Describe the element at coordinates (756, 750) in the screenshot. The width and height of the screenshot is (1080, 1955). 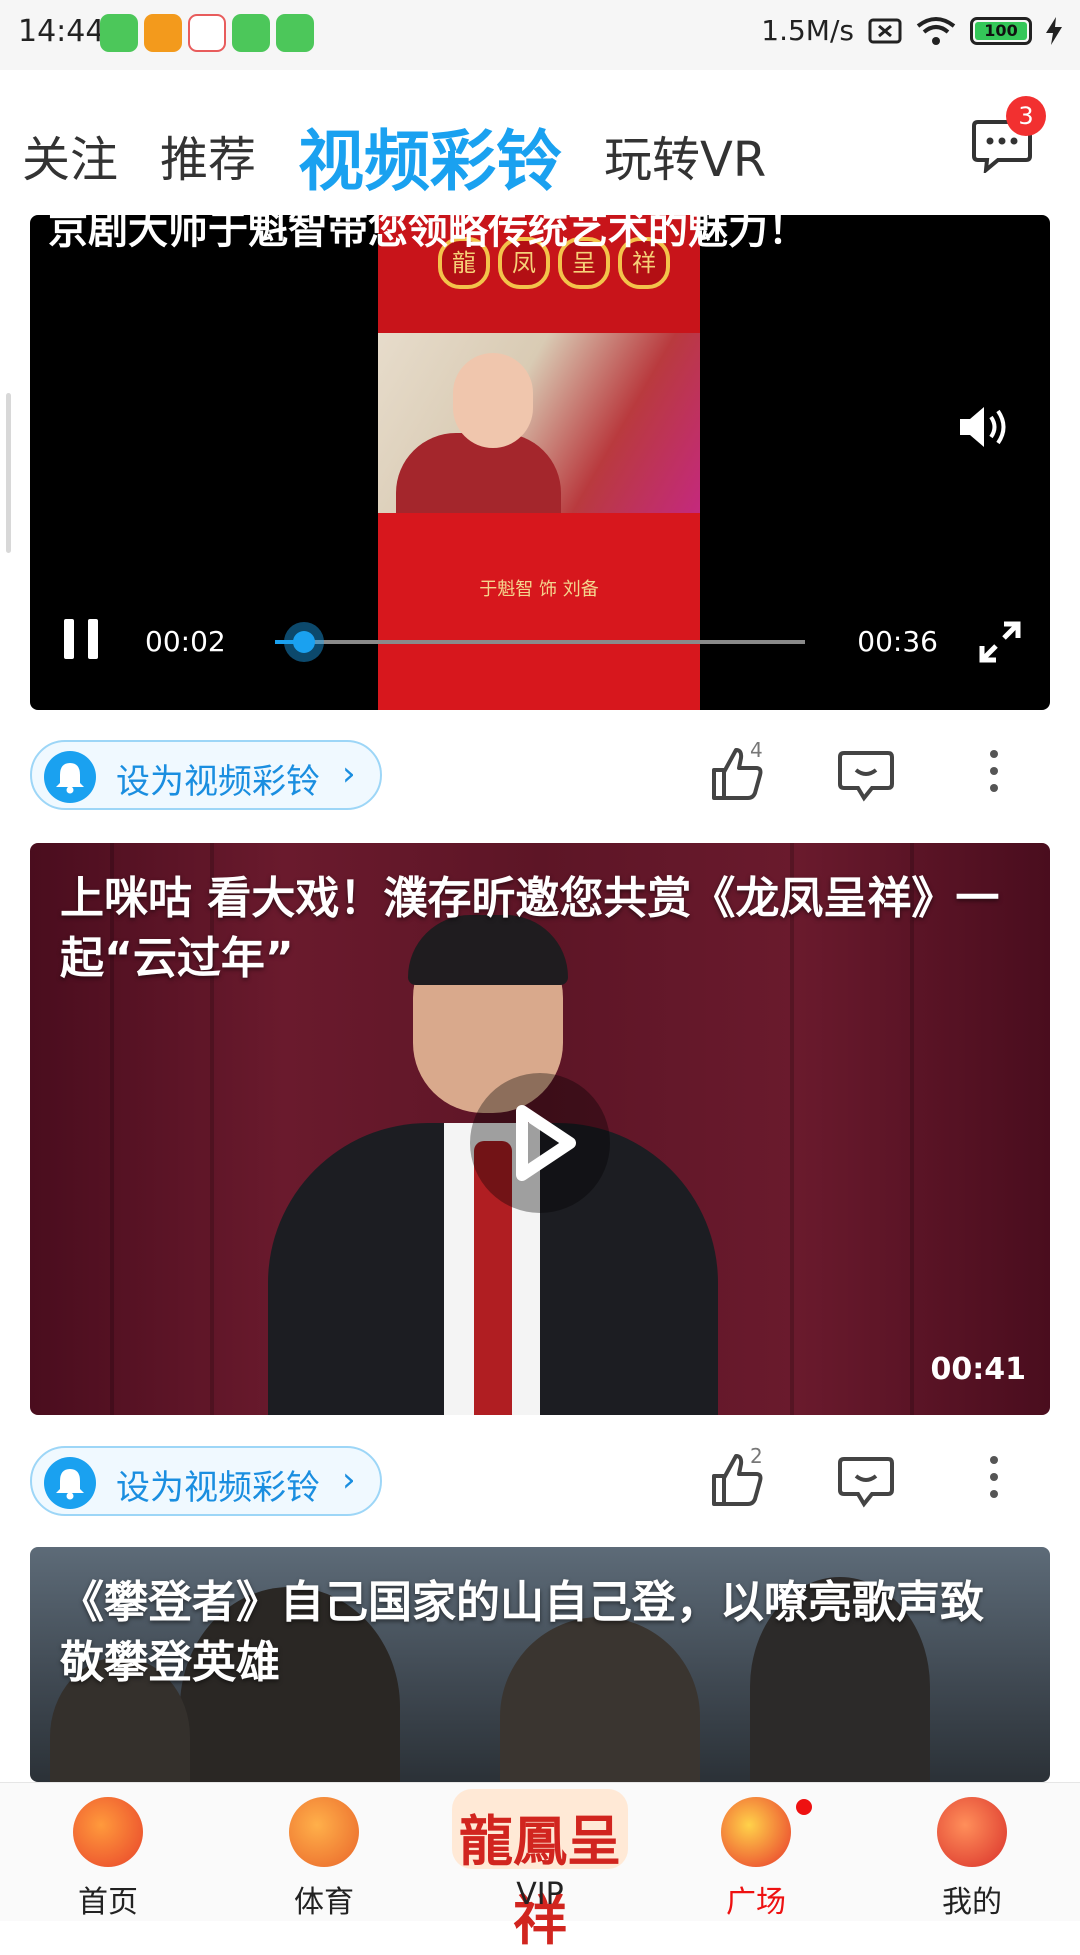
I see `like-count: 4` at that location.